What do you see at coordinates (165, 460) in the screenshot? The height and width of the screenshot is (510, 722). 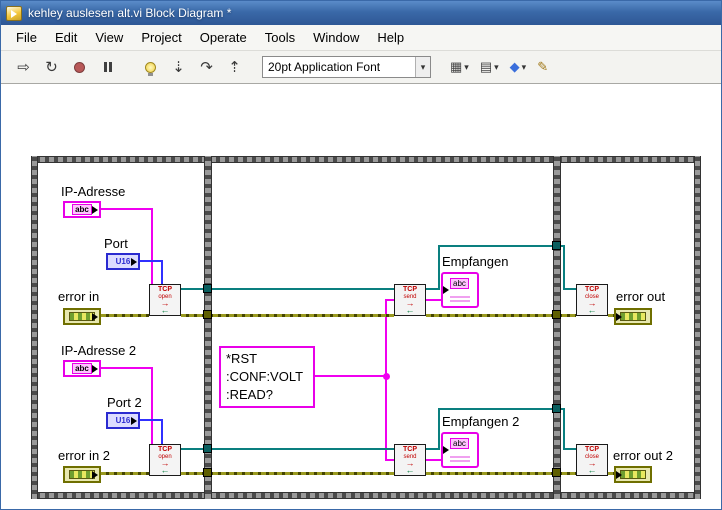 I see `tcp-open-node-2: TCP open → ←` at bounding box center [165, 460].